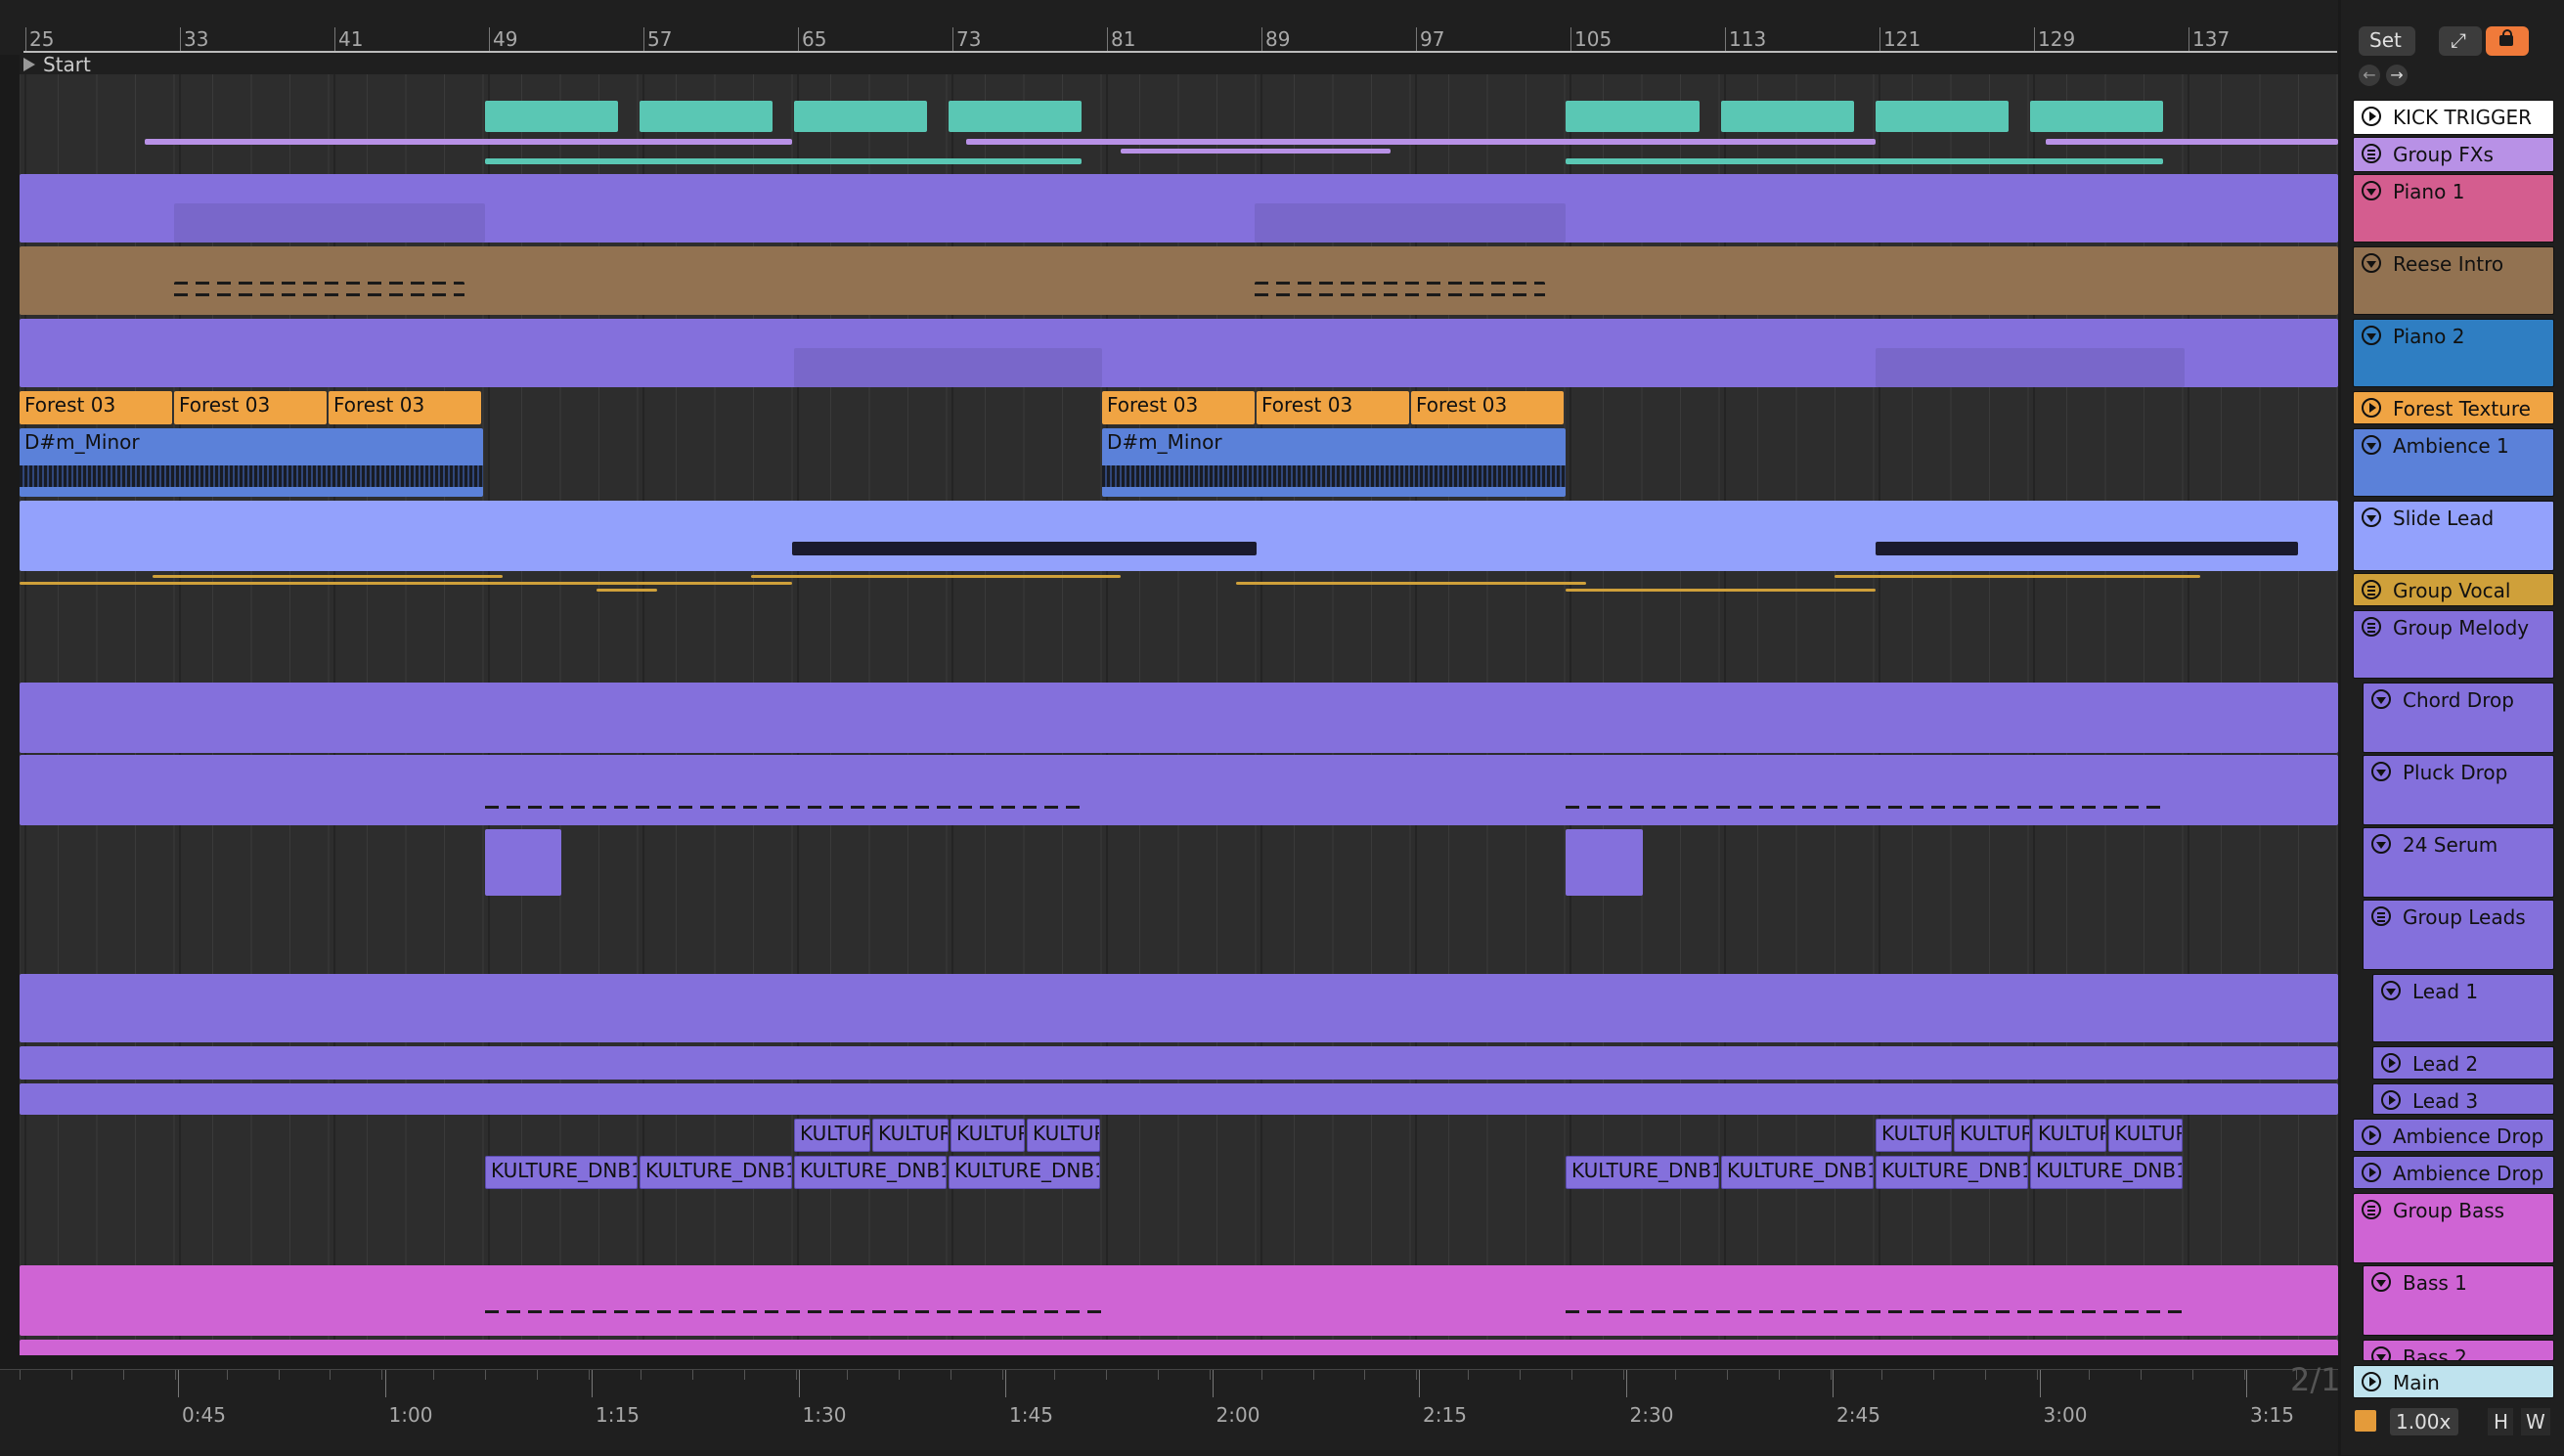 This screenshot has width=2564, height=1456. What do you see at coordinates (2453, 462) in the screenshot?
I see `track-header-ambience-1: Ambience 1` at bounding box center [2453, 462].